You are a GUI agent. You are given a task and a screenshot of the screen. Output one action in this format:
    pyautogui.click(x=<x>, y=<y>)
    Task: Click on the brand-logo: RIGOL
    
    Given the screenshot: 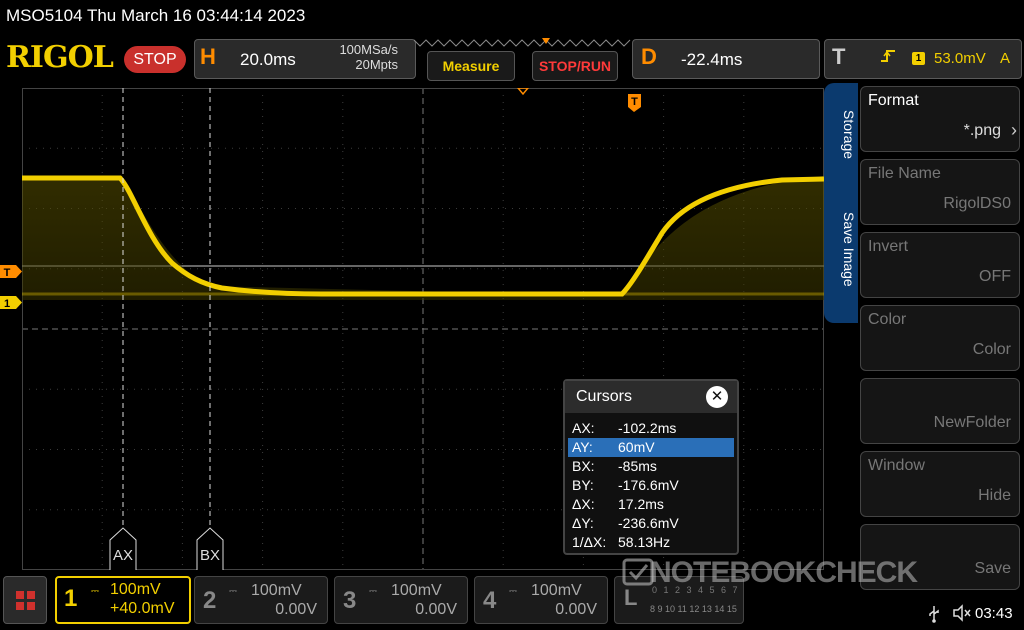 What is the action you would take?
    pyautogui.click(x=60, y=57)
    